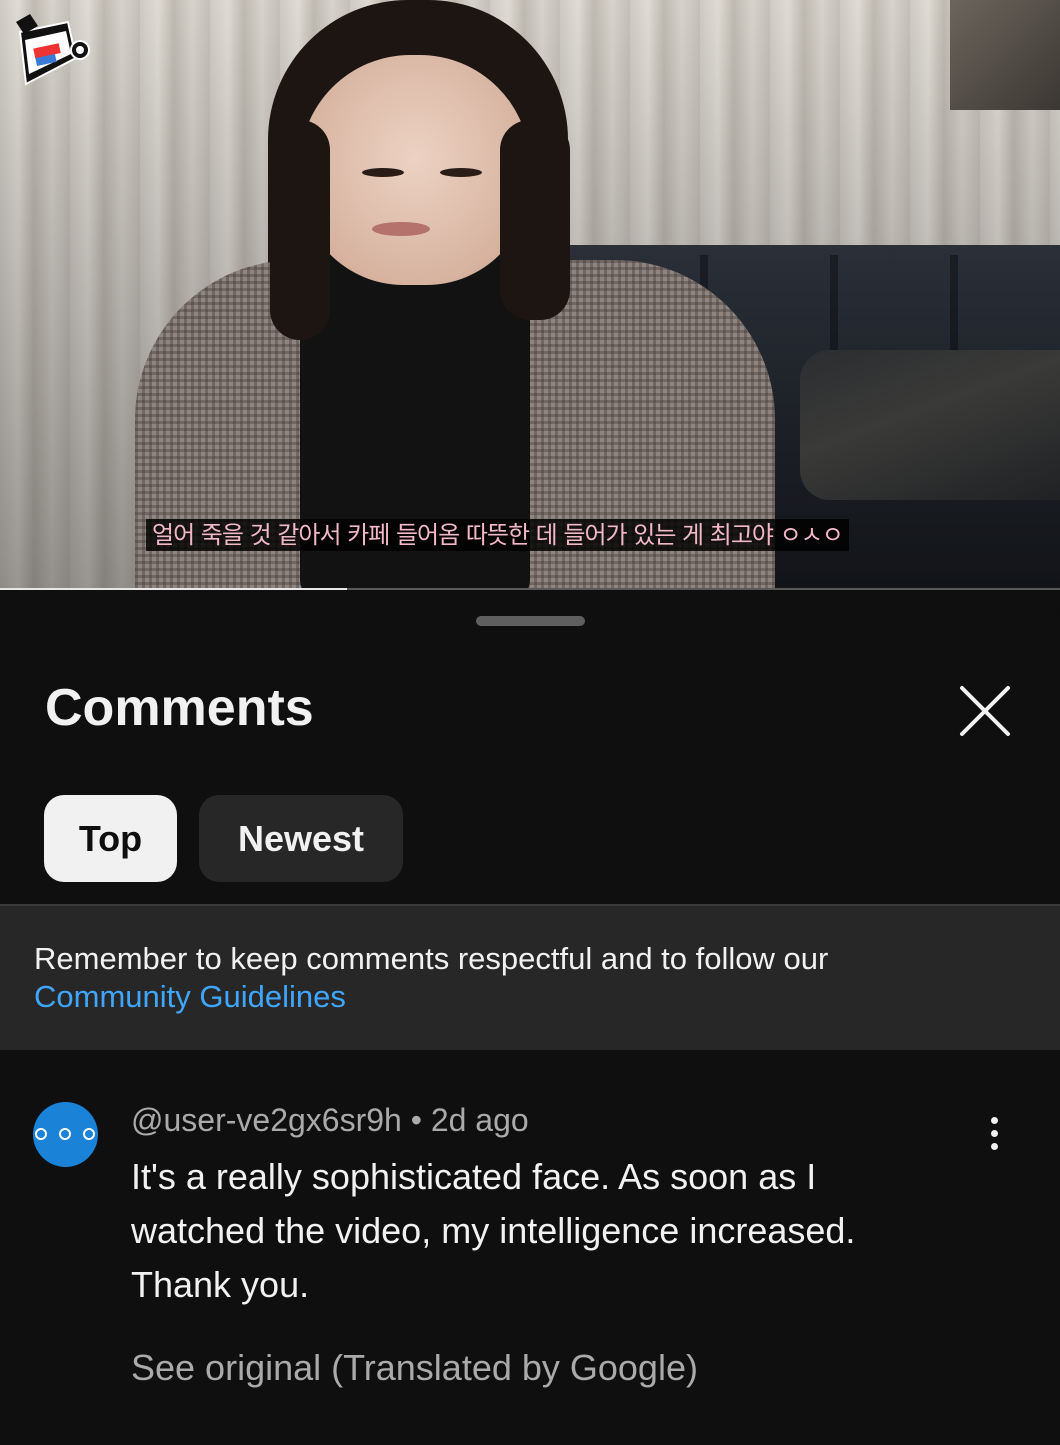 The image size is (1060, 1445). I want to click on person-lips, so click(401, 229).